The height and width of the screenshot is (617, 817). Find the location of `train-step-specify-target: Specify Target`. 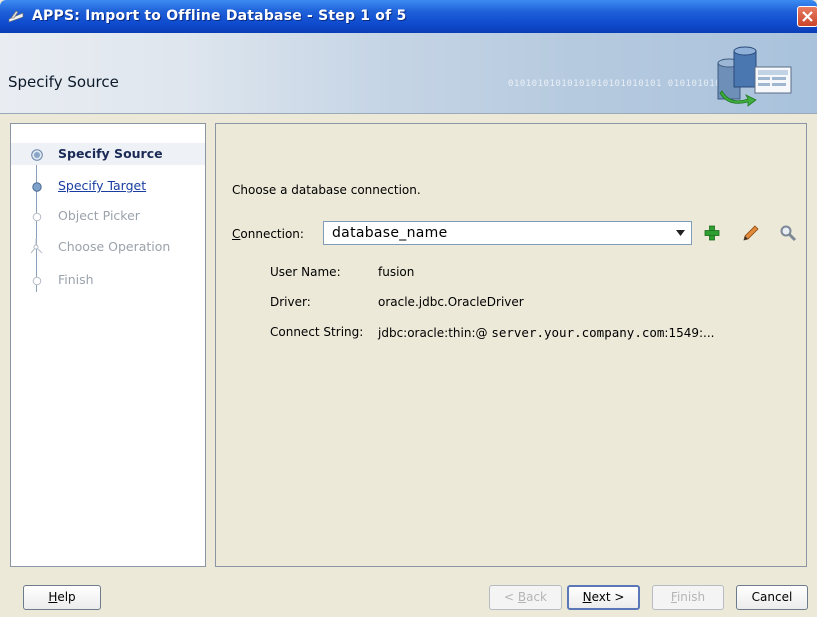

train-step-specify-target: Specify Target is located at coordinates (108, 186).